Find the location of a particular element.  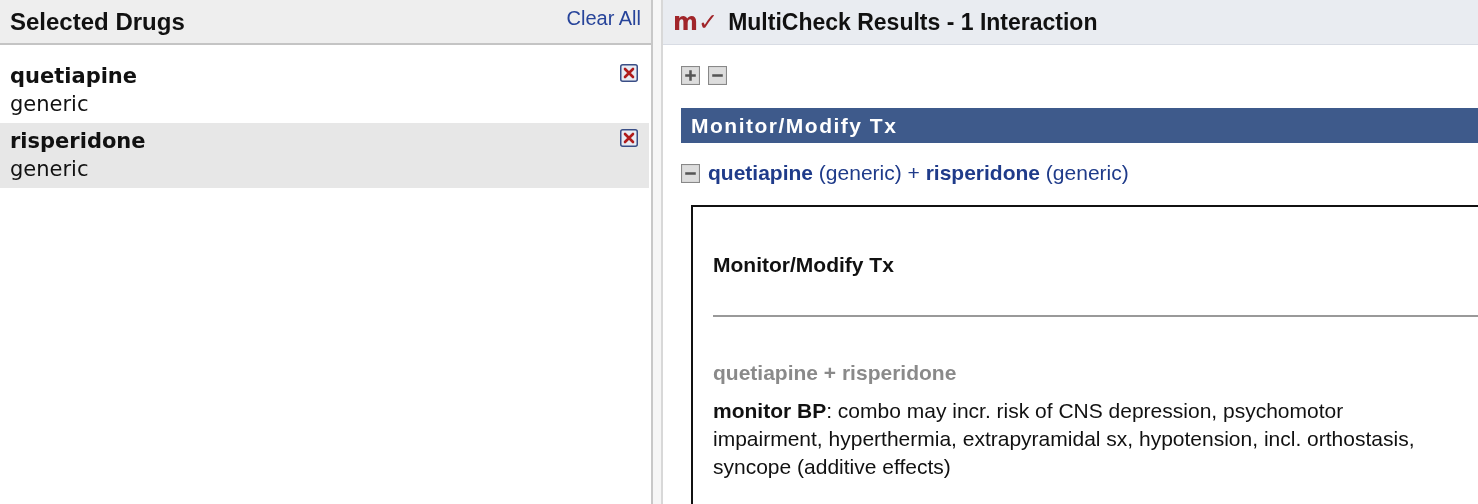

drug-row: quetiapine generic is located at coordinates (324, 90).